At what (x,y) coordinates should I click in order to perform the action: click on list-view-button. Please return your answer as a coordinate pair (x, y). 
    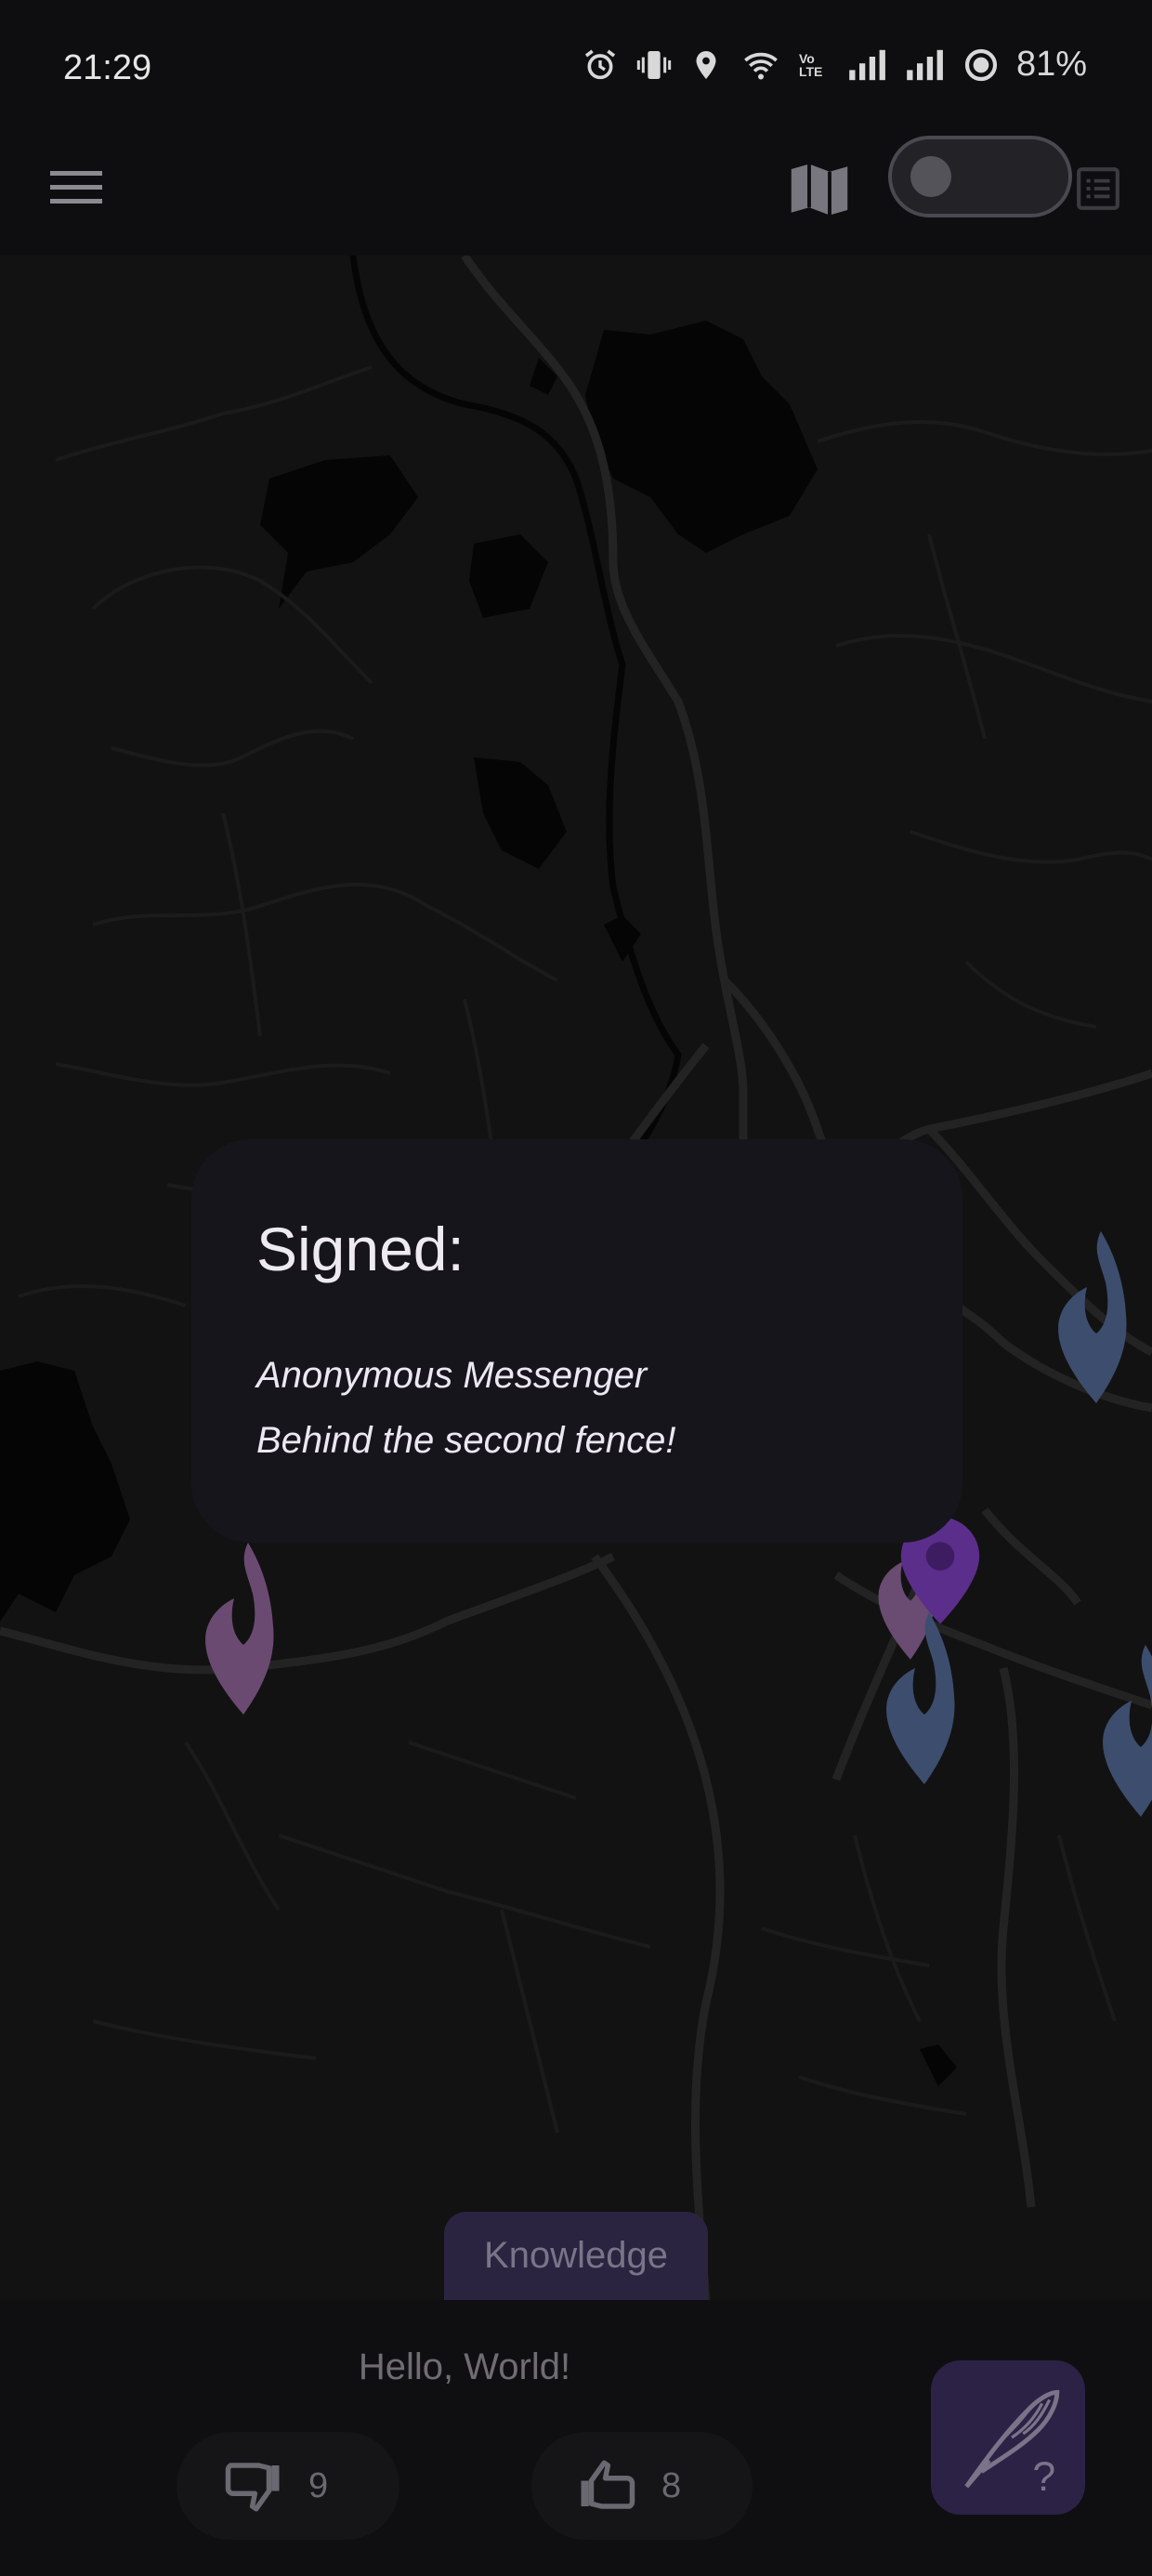
    Looking at the image, I should click on (1098, 188).